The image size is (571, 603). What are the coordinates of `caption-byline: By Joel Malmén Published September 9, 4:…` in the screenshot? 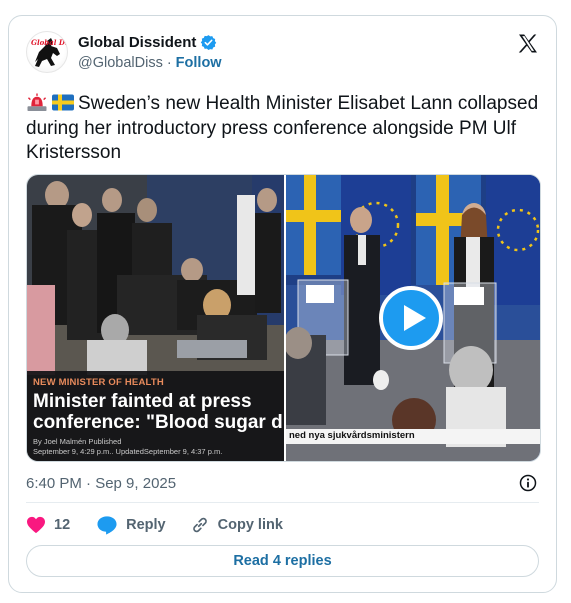 It's located at (158, 447).